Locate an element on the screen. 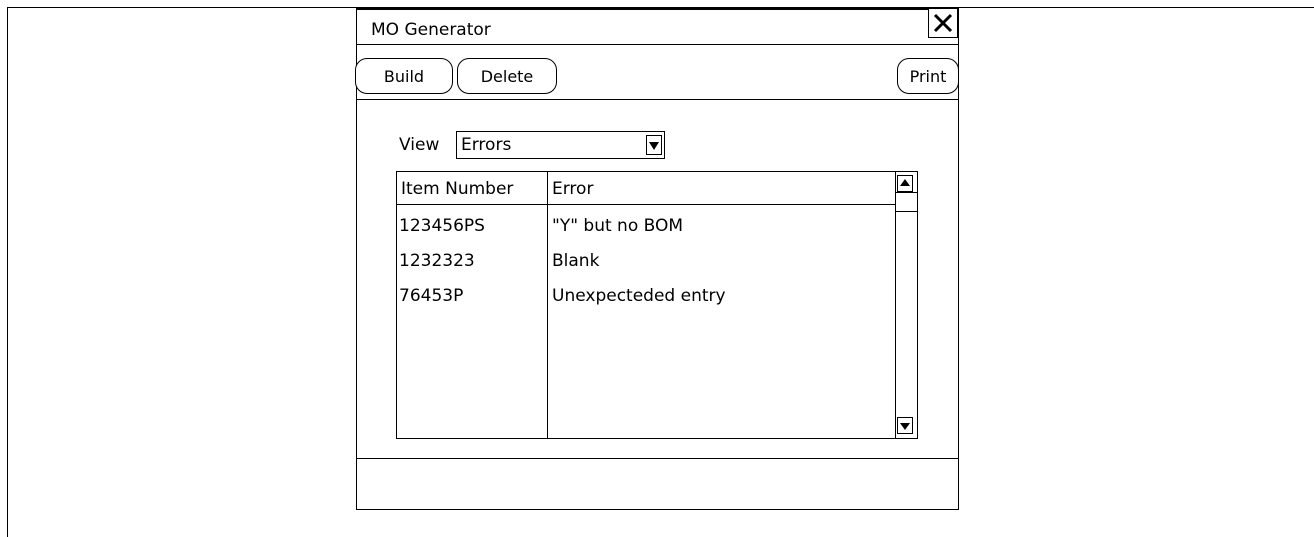 The image size is (1314, 537). column-header-error: Error is located at coordinates (572, 189).